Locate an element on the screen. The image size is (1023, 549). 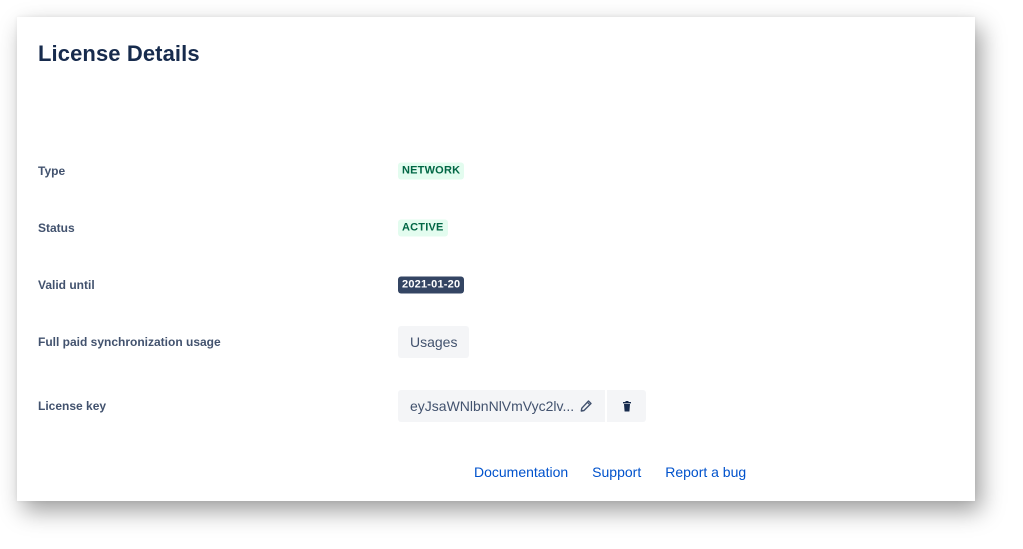
usage-label: Full paid synchronization usage is located at coordinates (129, 342).